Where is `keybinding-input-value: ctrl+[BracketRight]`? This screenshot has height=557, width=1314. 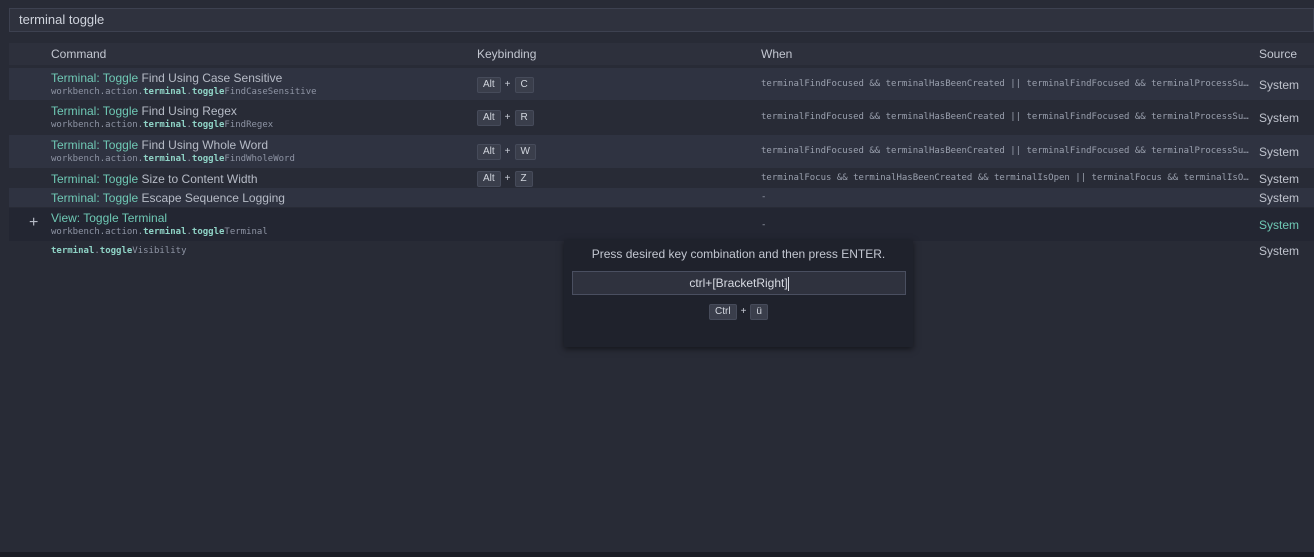 keybinding-input-value: ctrl+[BracketRight] is located at coordinates (738, 283).